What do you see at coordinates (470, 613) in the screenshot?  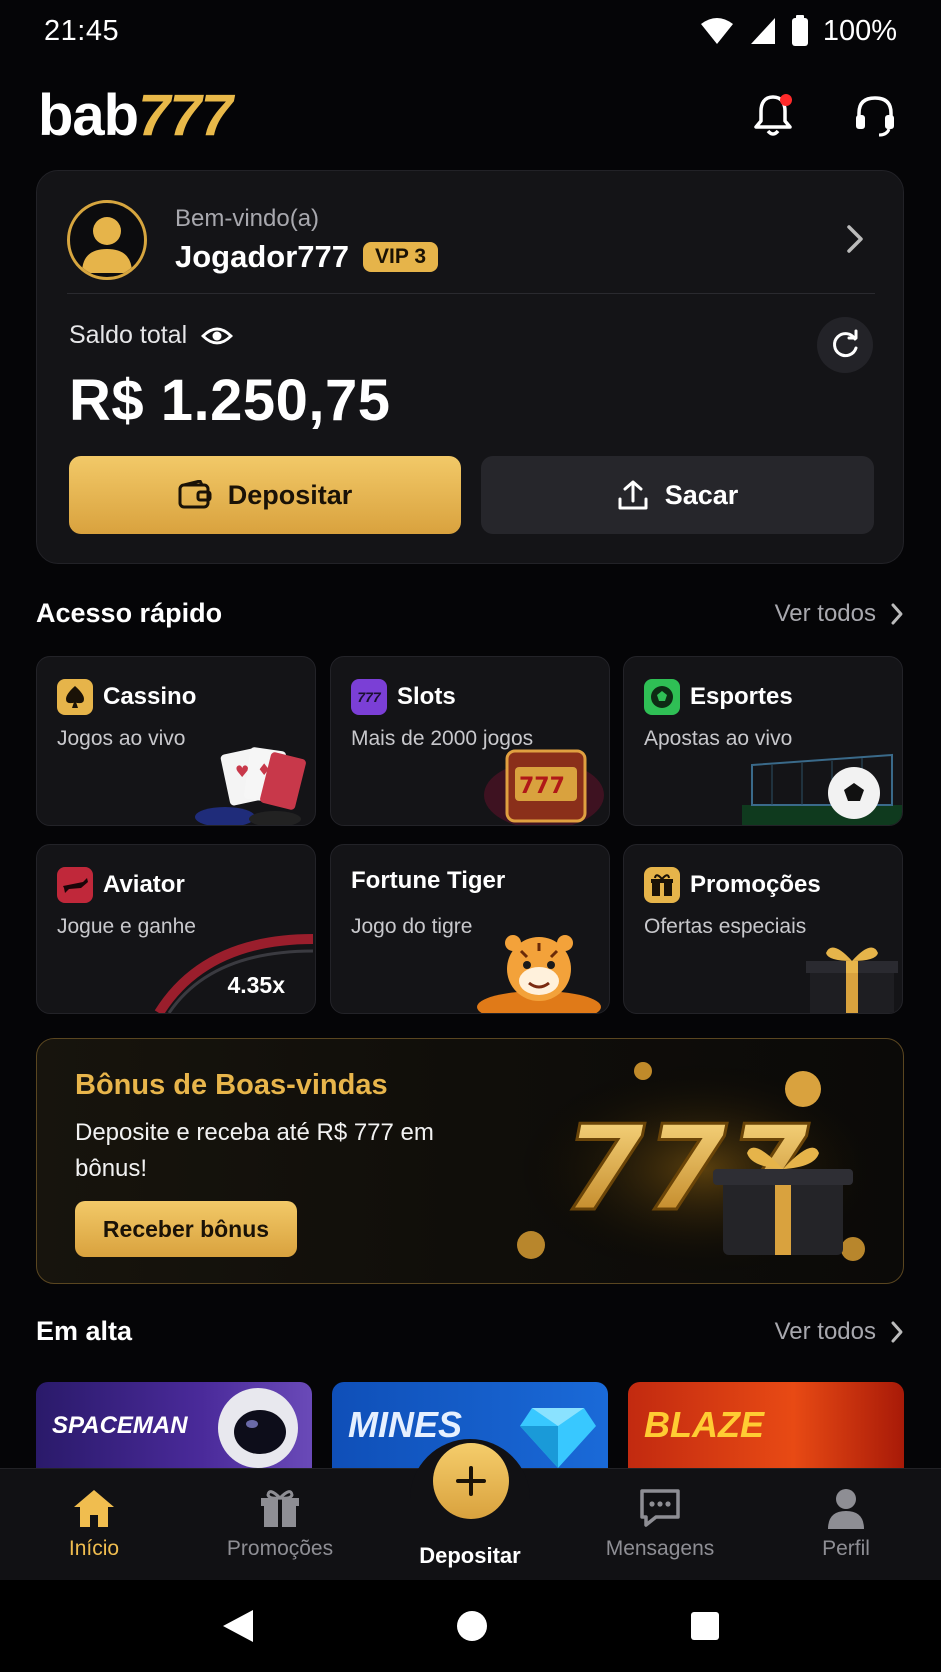 I see `quick-access-header: Acesso rápido Ver todos` at bounding box center [470, 613].